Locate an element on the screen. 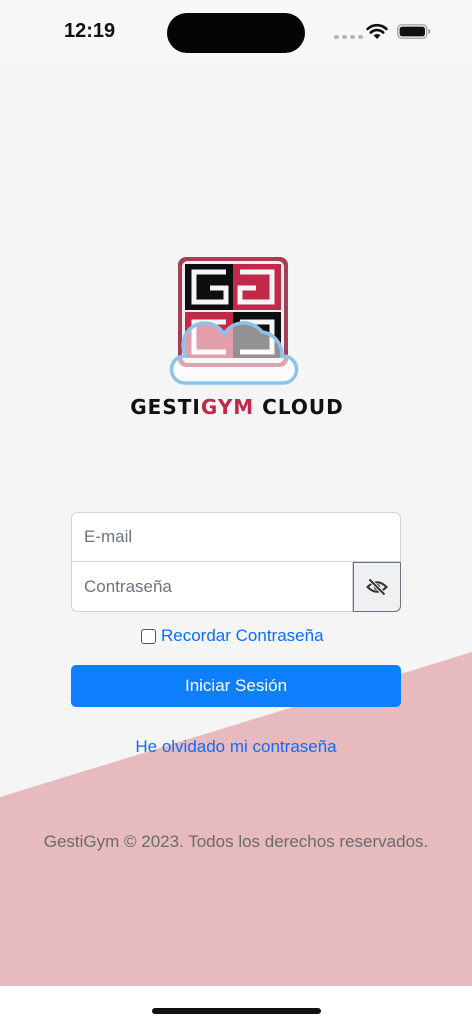  email-field is located at coordinates (236, 537).